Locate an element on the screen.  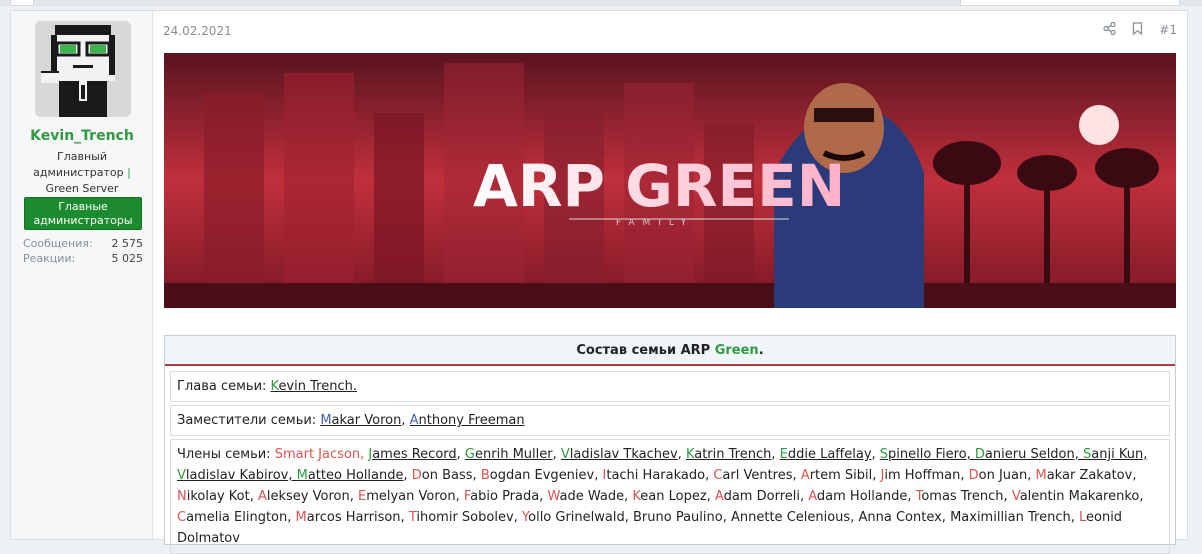
member-name: arl Ventres is located at coordinates (757, 475).